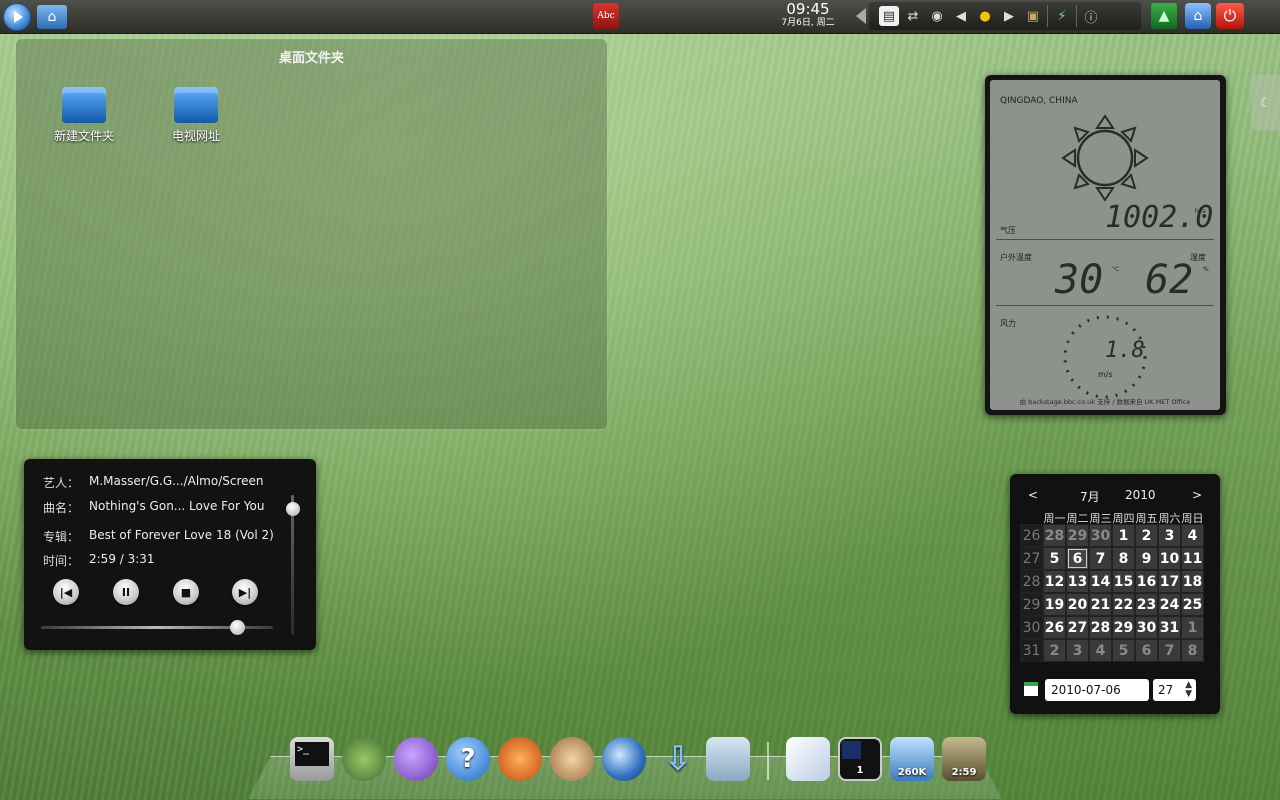 The width and height of the screenshot is (1280, 800). Describe the element at coordinates (1169, 581) in the screenshot. I see `calendar-day-cell: 17` at that location.